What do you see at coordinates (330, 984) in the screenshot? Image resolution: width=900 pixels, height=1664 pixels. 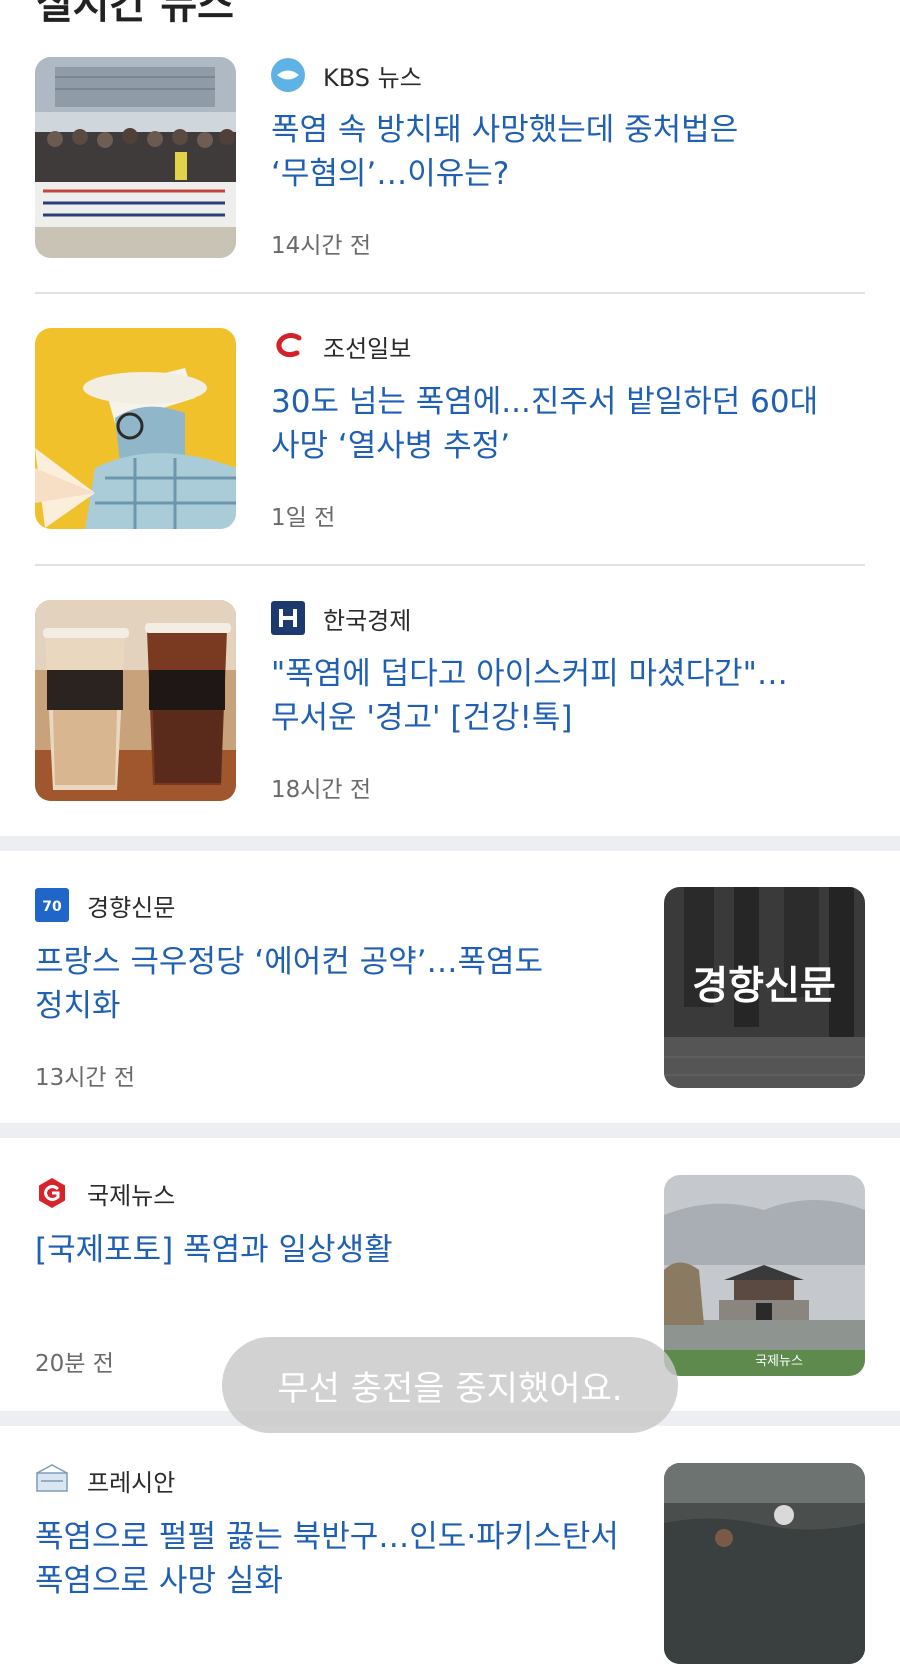 I see `article-headline: 프랑스 극우정당 ‘에어컨 공약’…폭염도 정치화` at bounding box center [330, 984].